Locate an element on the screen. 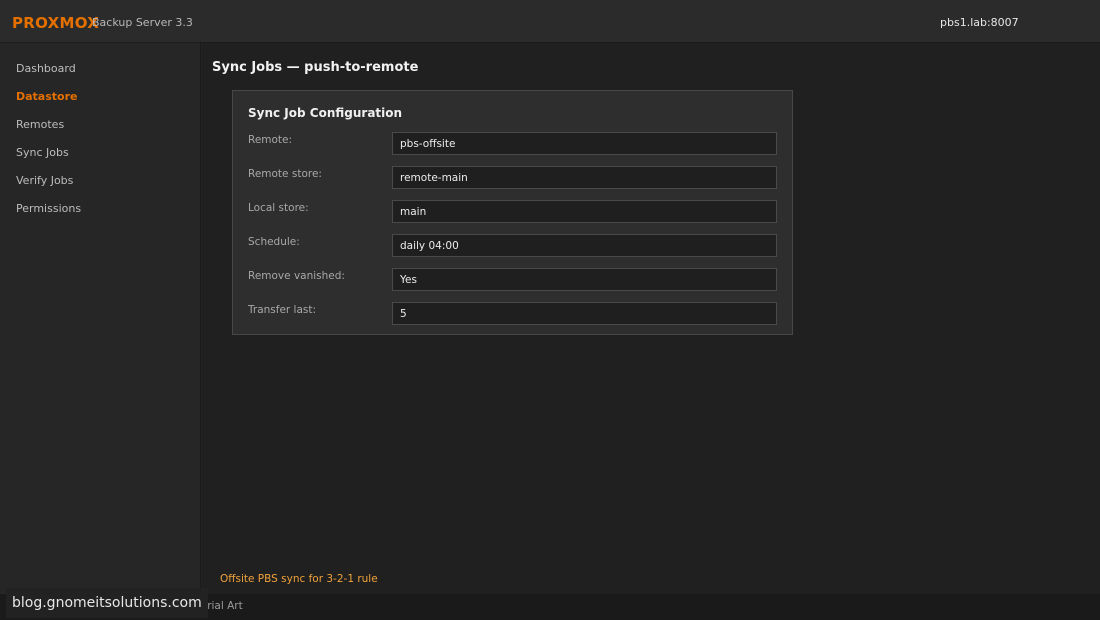 The width and height of the screenshot is (1100, 620). form-row-remove-vanished: Remove vanished: Yes is located at coordinates (512, 279).